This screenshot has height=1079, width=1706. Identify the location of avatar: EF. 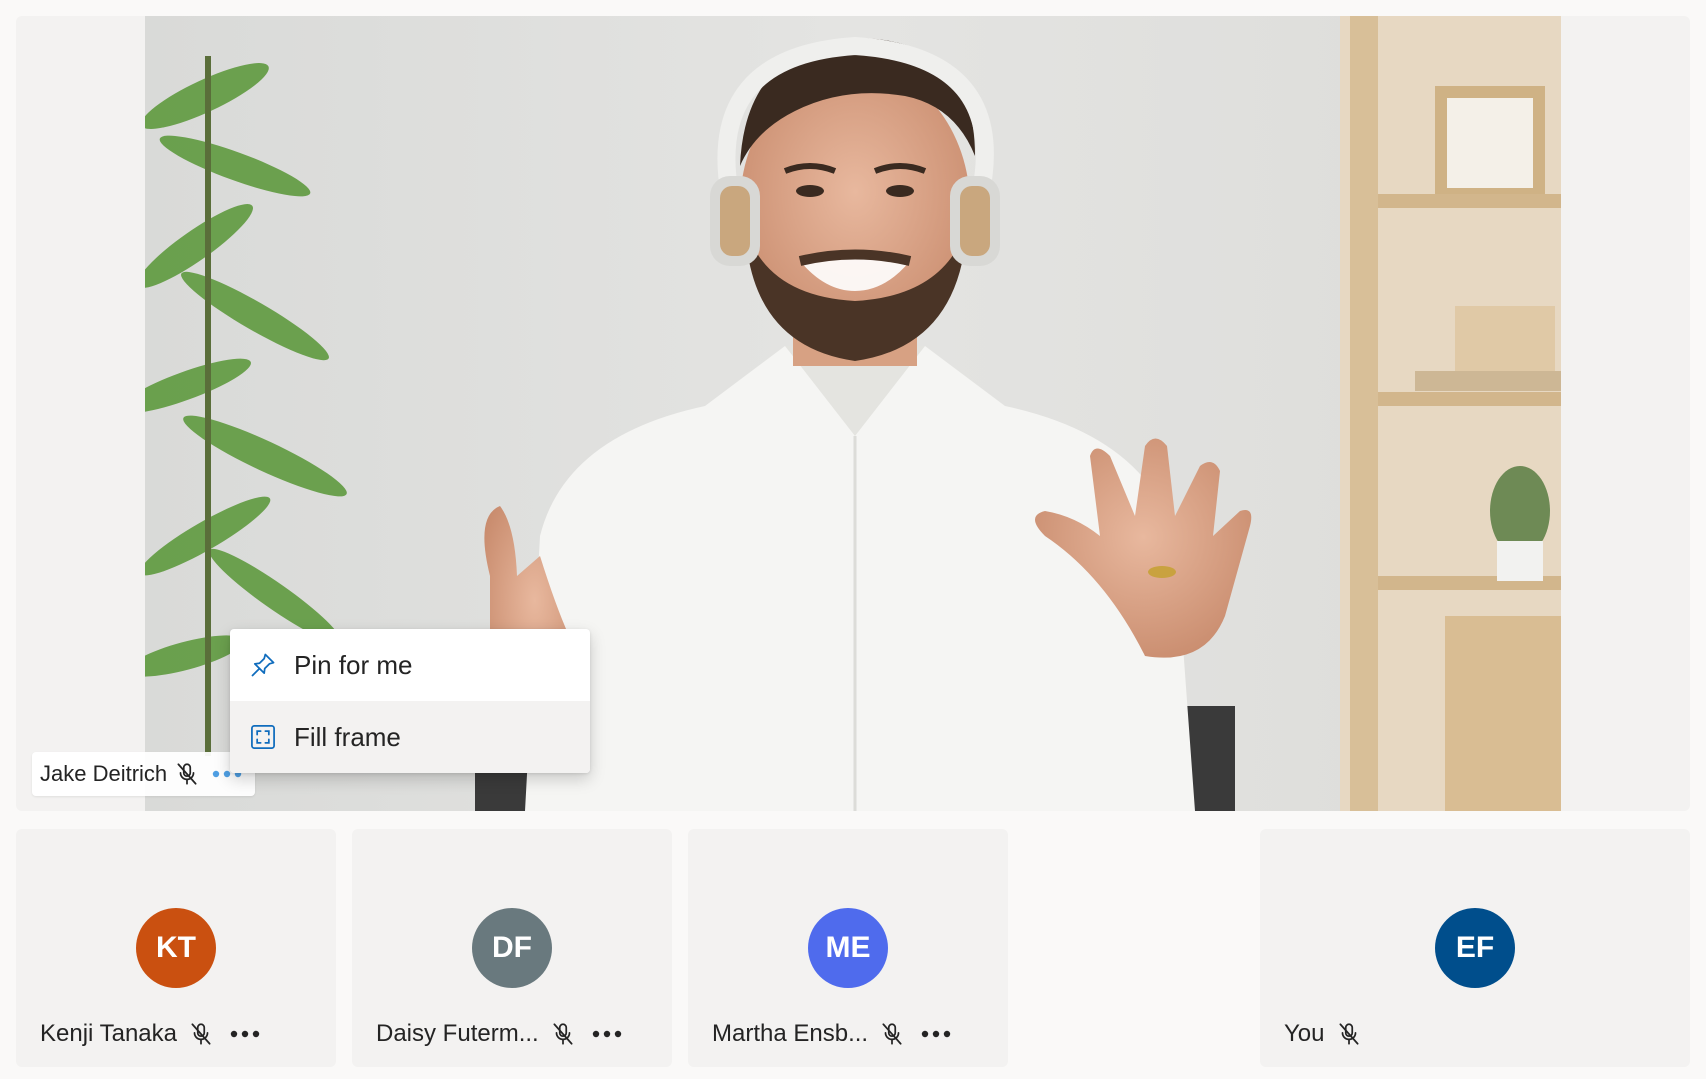
(1475, 948).